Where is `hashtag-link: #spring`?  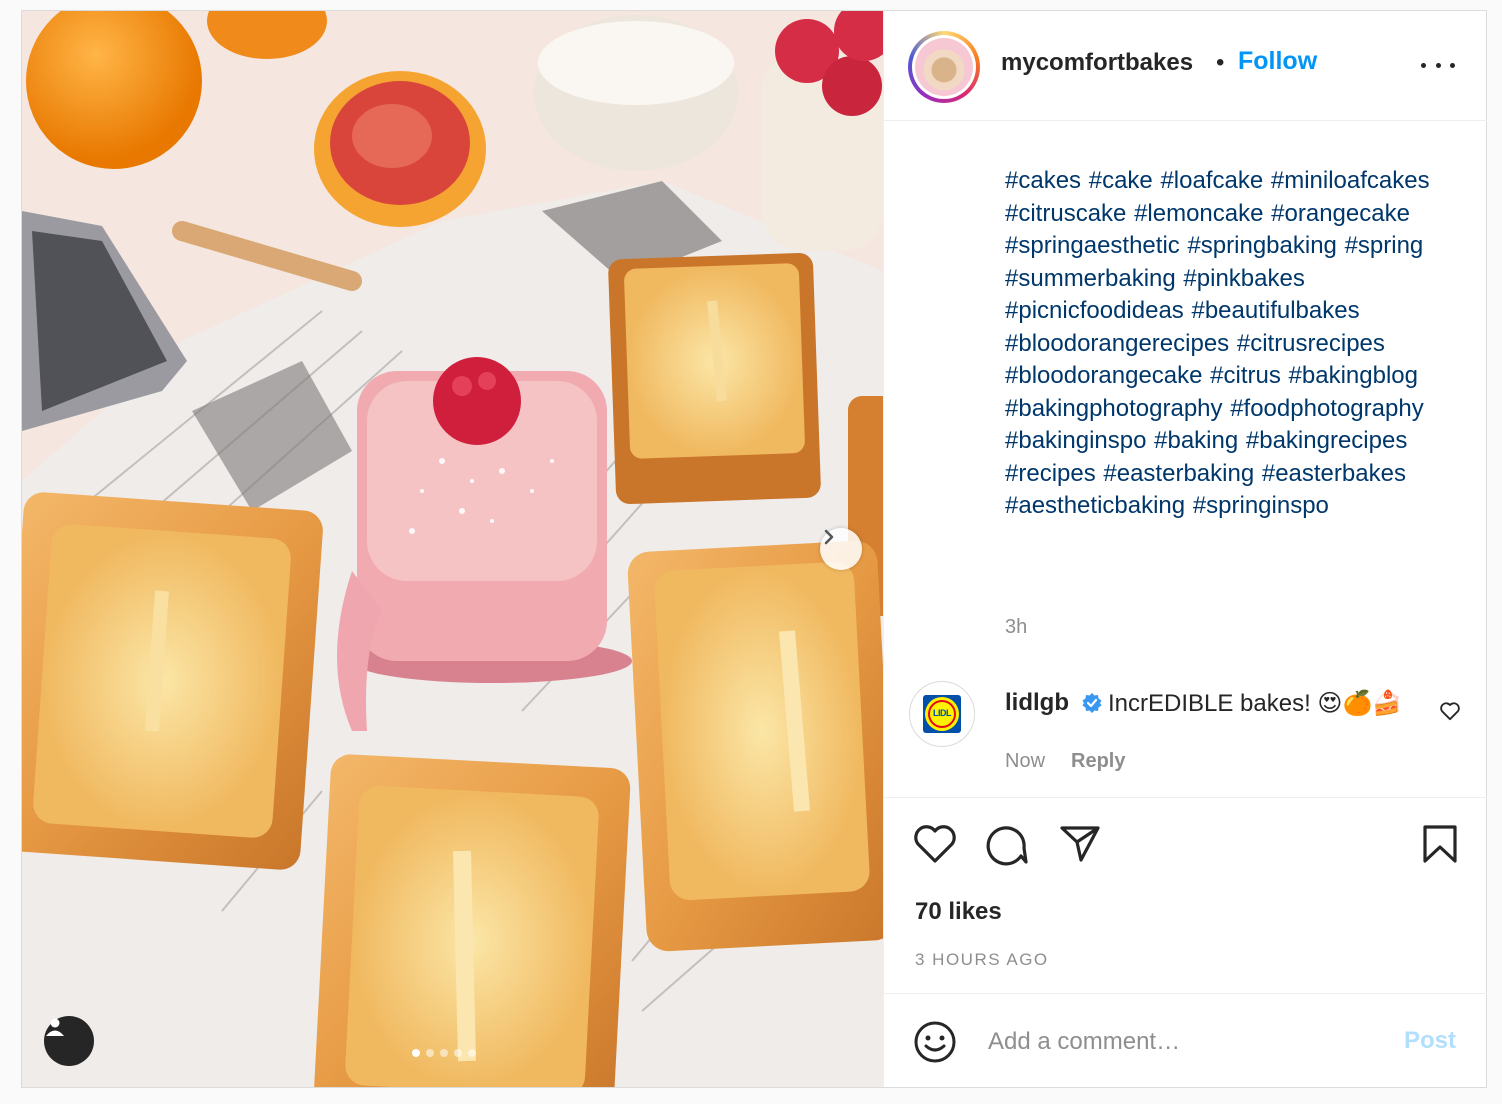 hashtag-link: #spring is located at coordinates (1384, 245).